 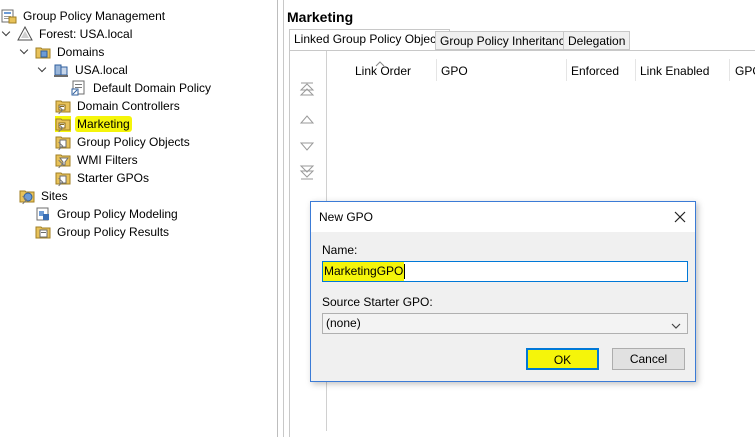 I want to click on gpo-name-value: MarketingGPO, so click(x=364, y=271).